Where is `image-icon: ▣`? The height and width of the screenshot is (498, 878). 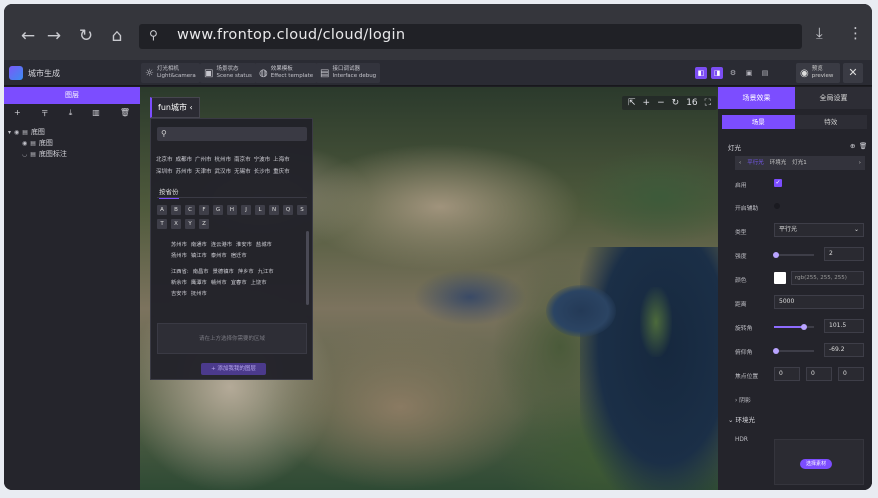
image-icon: ▣ is located at coordinates (749, 73).